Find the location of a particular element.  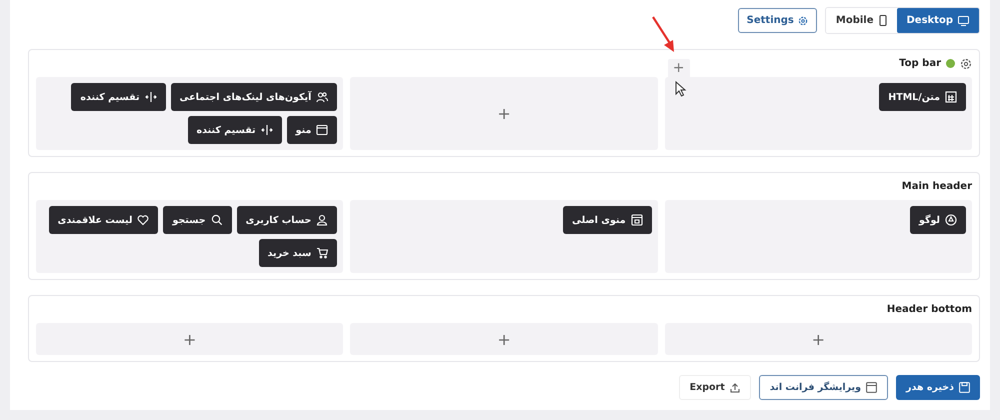

element-chip: جستجو is located at coordinates (197, 220).